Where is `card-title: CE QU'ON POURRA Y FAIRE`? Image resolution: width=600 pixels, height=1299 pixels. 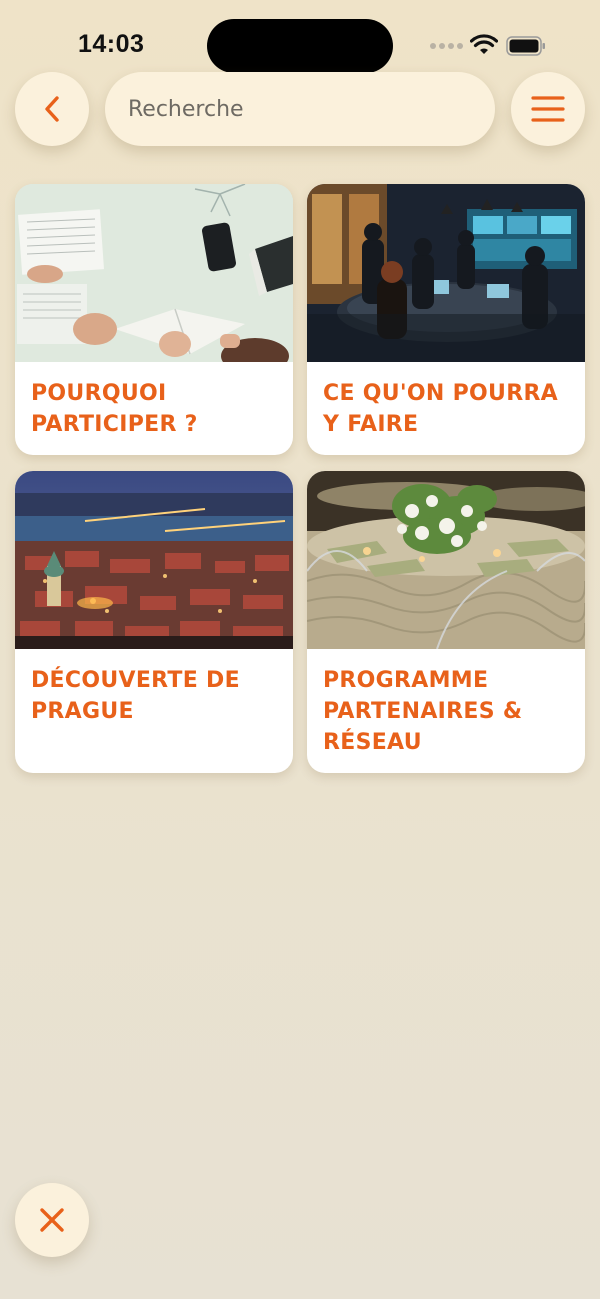
card-title: CE QU'ON POURRA Y FAIRE is located at coordinates (441, 409).